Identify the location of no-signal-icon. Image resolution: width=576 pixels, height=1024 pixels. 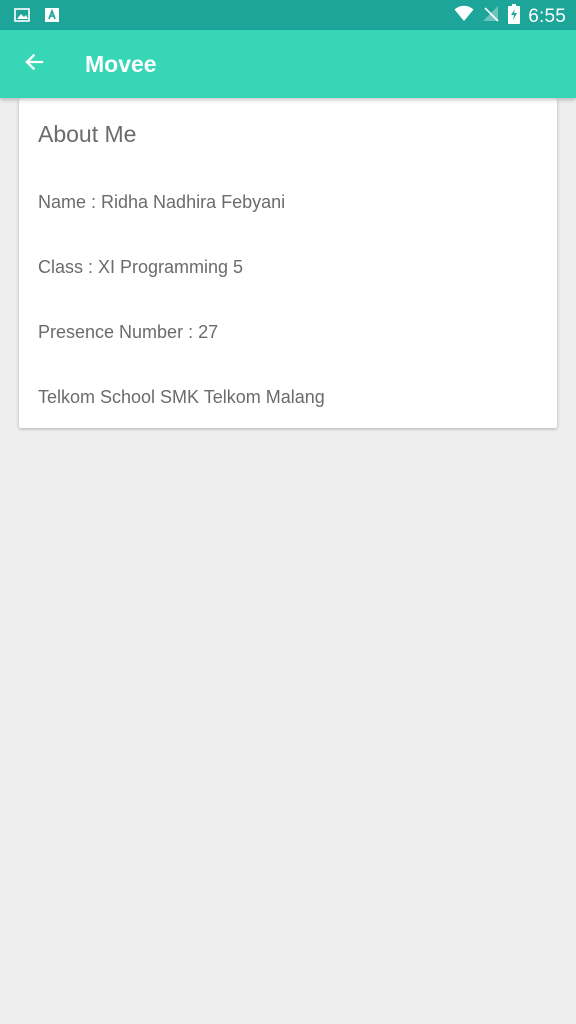
(491, 16).